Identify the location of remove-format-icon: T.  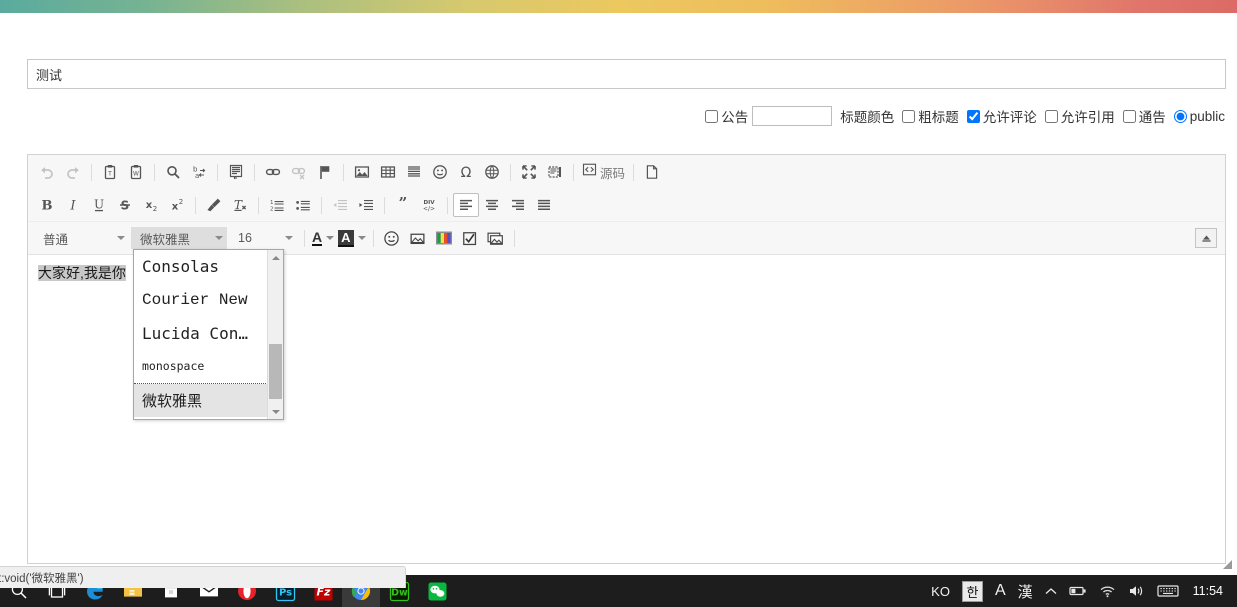
(240, 205).